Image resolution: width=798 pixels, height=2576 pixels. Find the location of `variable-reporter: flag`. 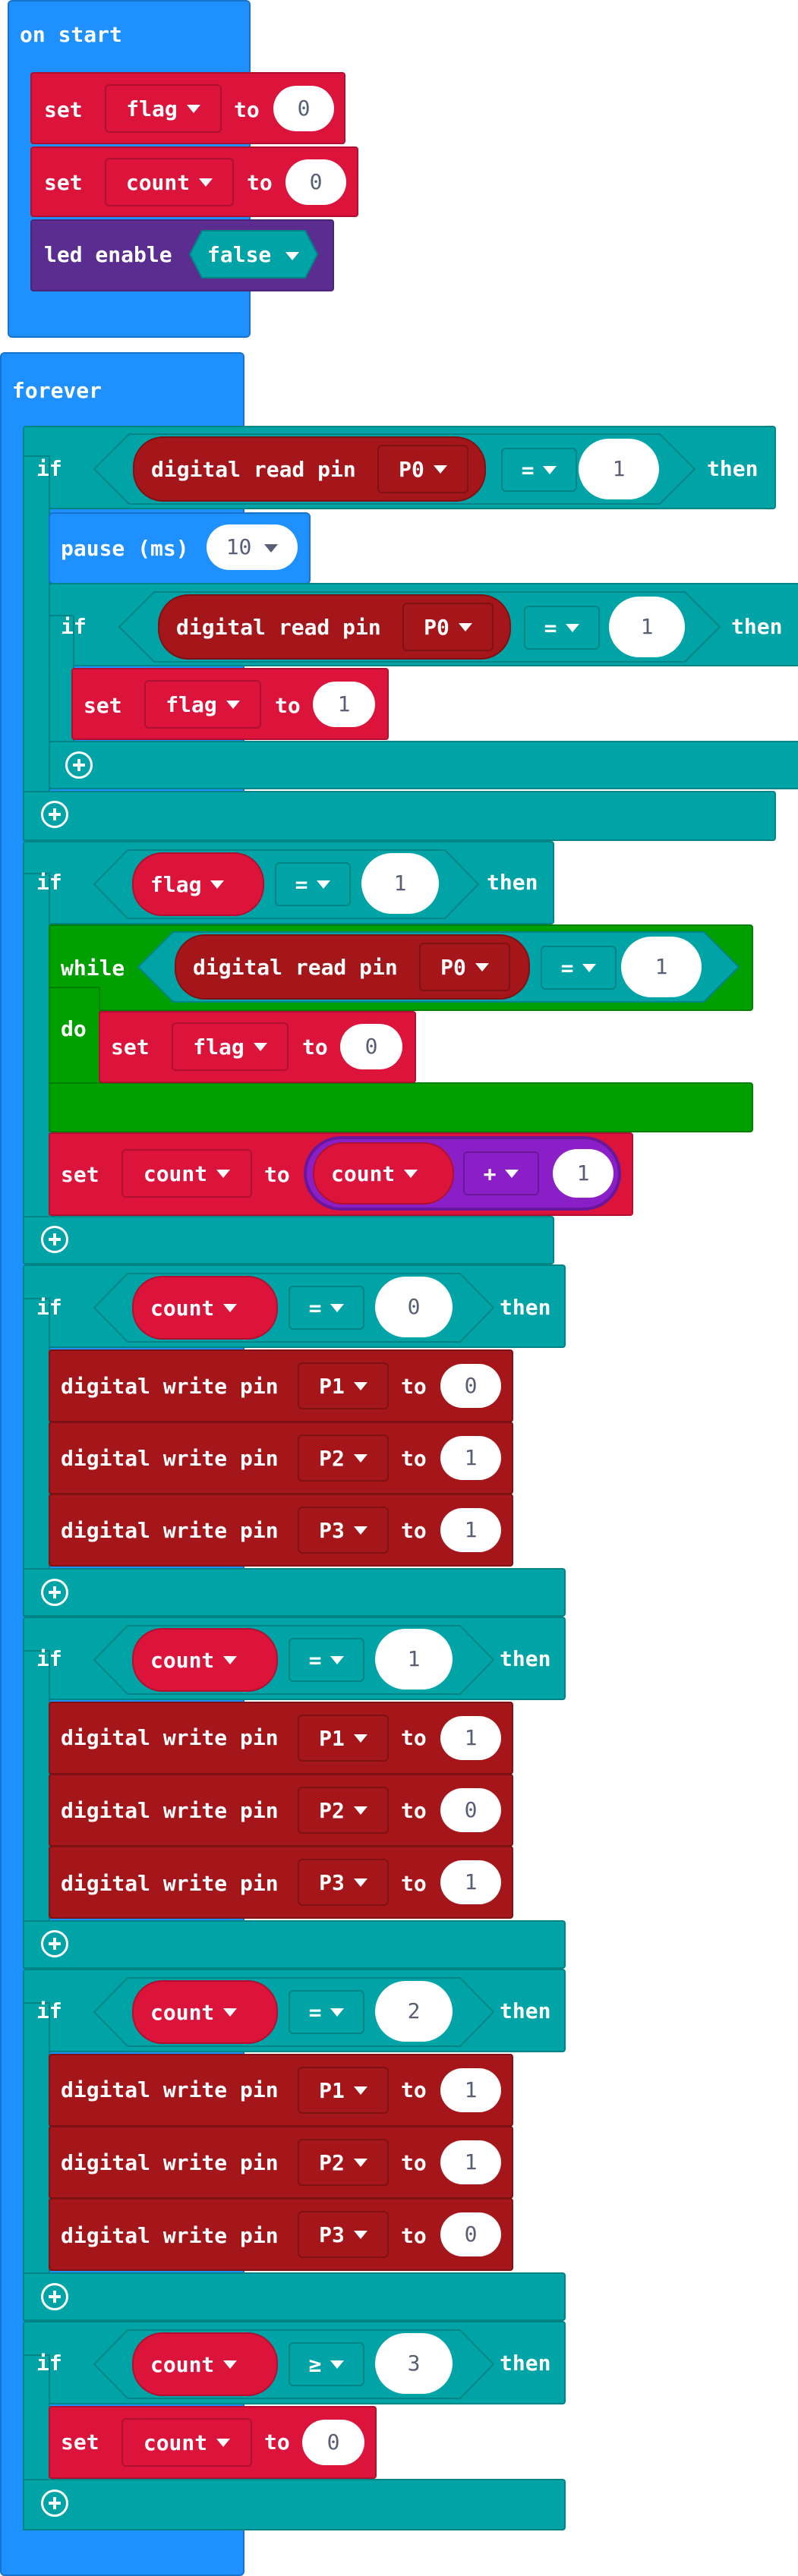

variable-reporter: flag is located at coordinates (198, 884).